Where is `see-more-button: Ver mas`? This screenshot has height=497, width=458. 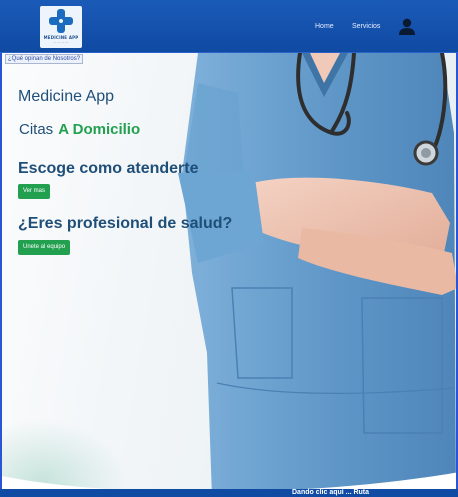
see-more-button: Ver mas is located at coordinates (34, 191).